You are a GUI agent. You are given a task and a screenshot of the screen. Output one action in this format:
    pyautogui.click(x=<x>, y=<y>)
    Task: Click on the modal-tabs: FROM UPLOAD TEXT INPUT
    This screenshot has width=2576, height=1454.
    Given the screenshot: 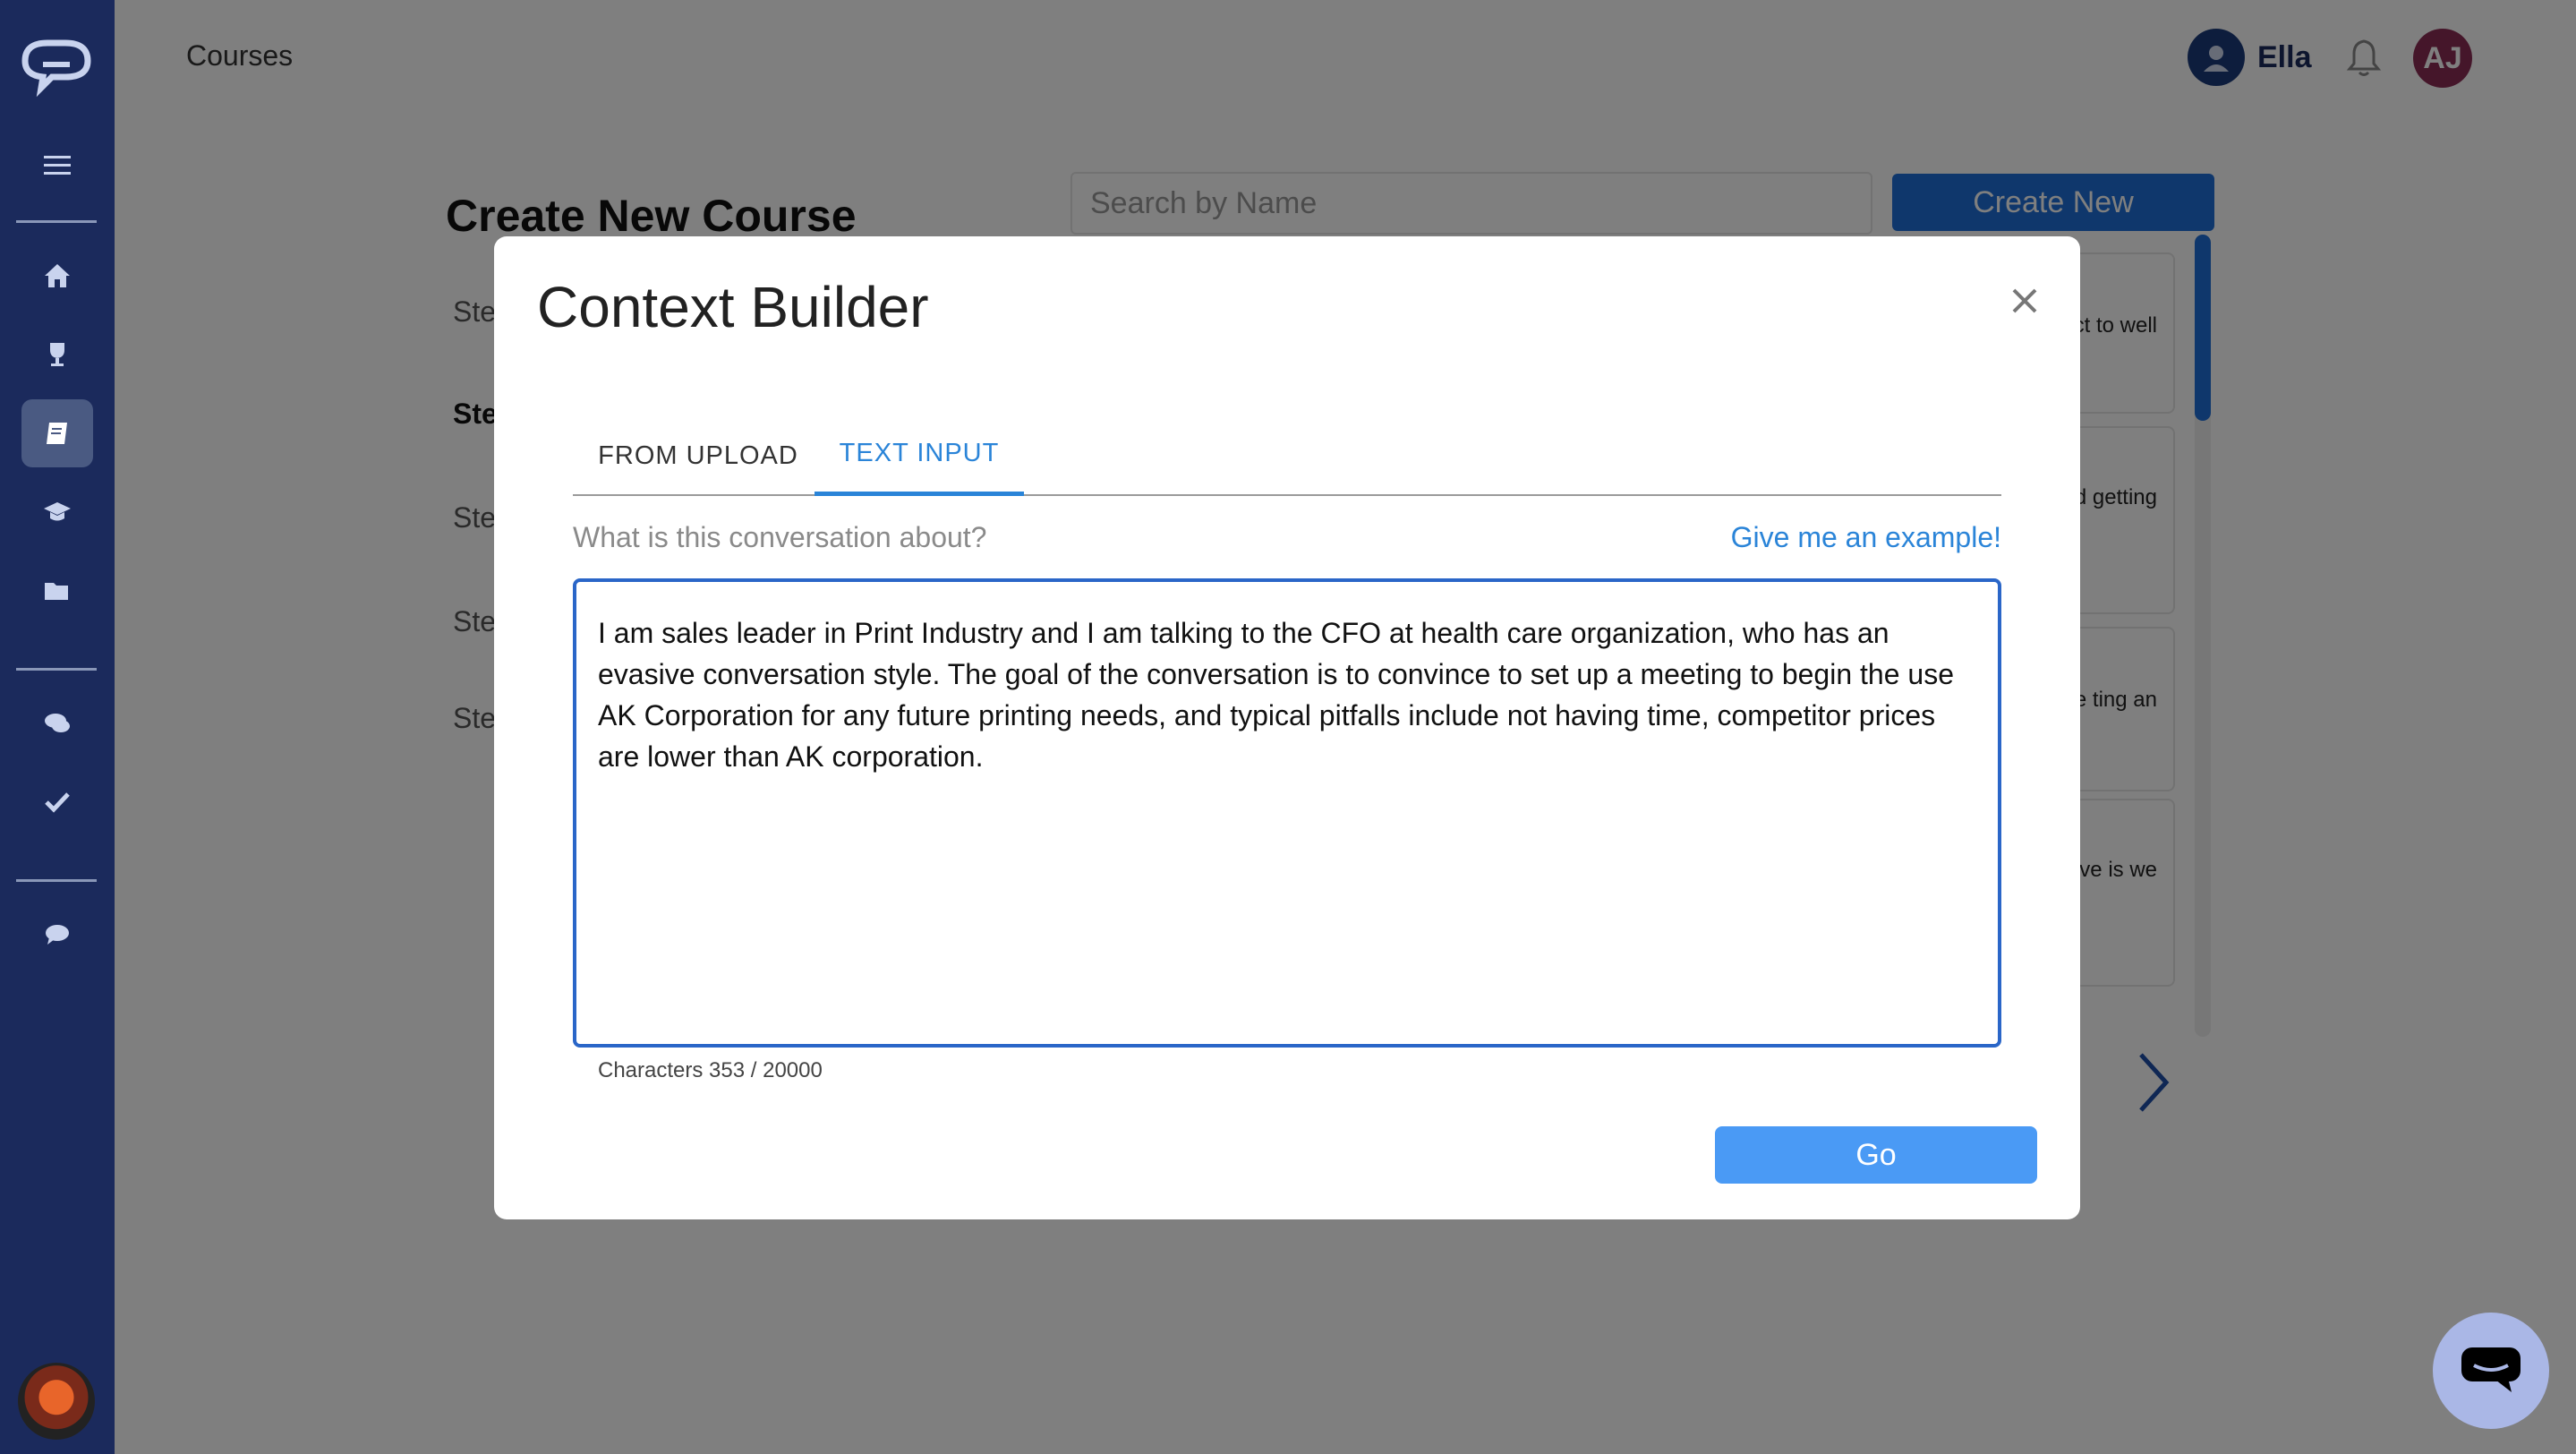 What is the action you would take?
    pyautogui.click(x=1287, y=455)
    